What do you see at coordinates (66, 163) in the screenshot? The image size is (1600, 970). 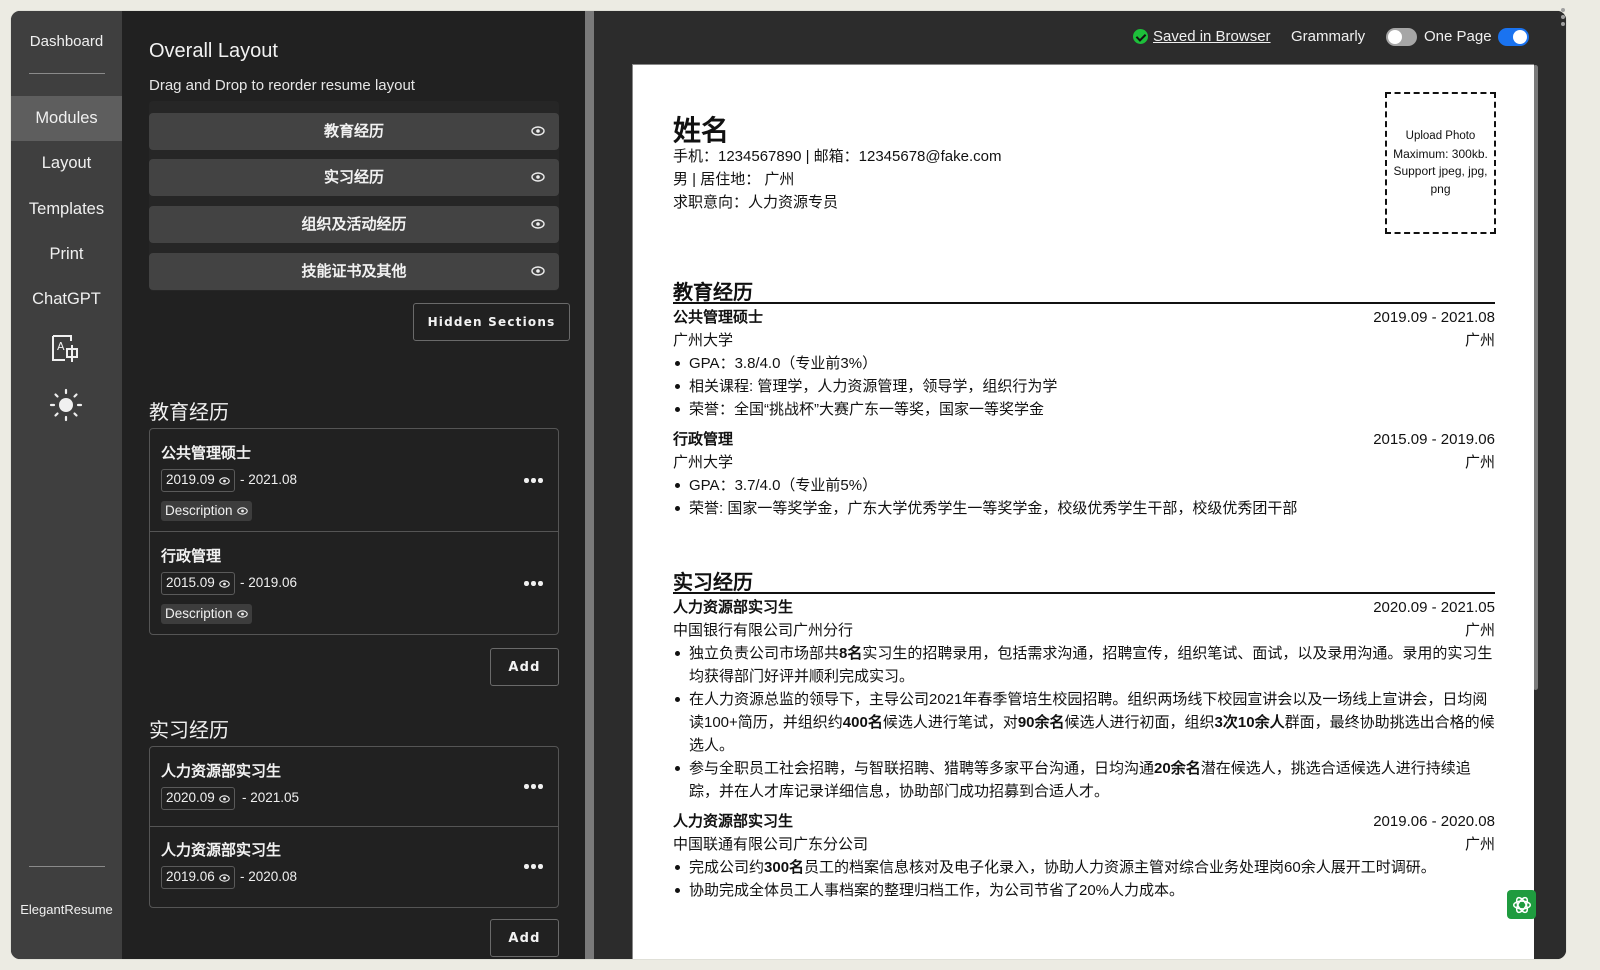 I see `sidebar-item-layout: Layout` at bounding box center [66, 163].